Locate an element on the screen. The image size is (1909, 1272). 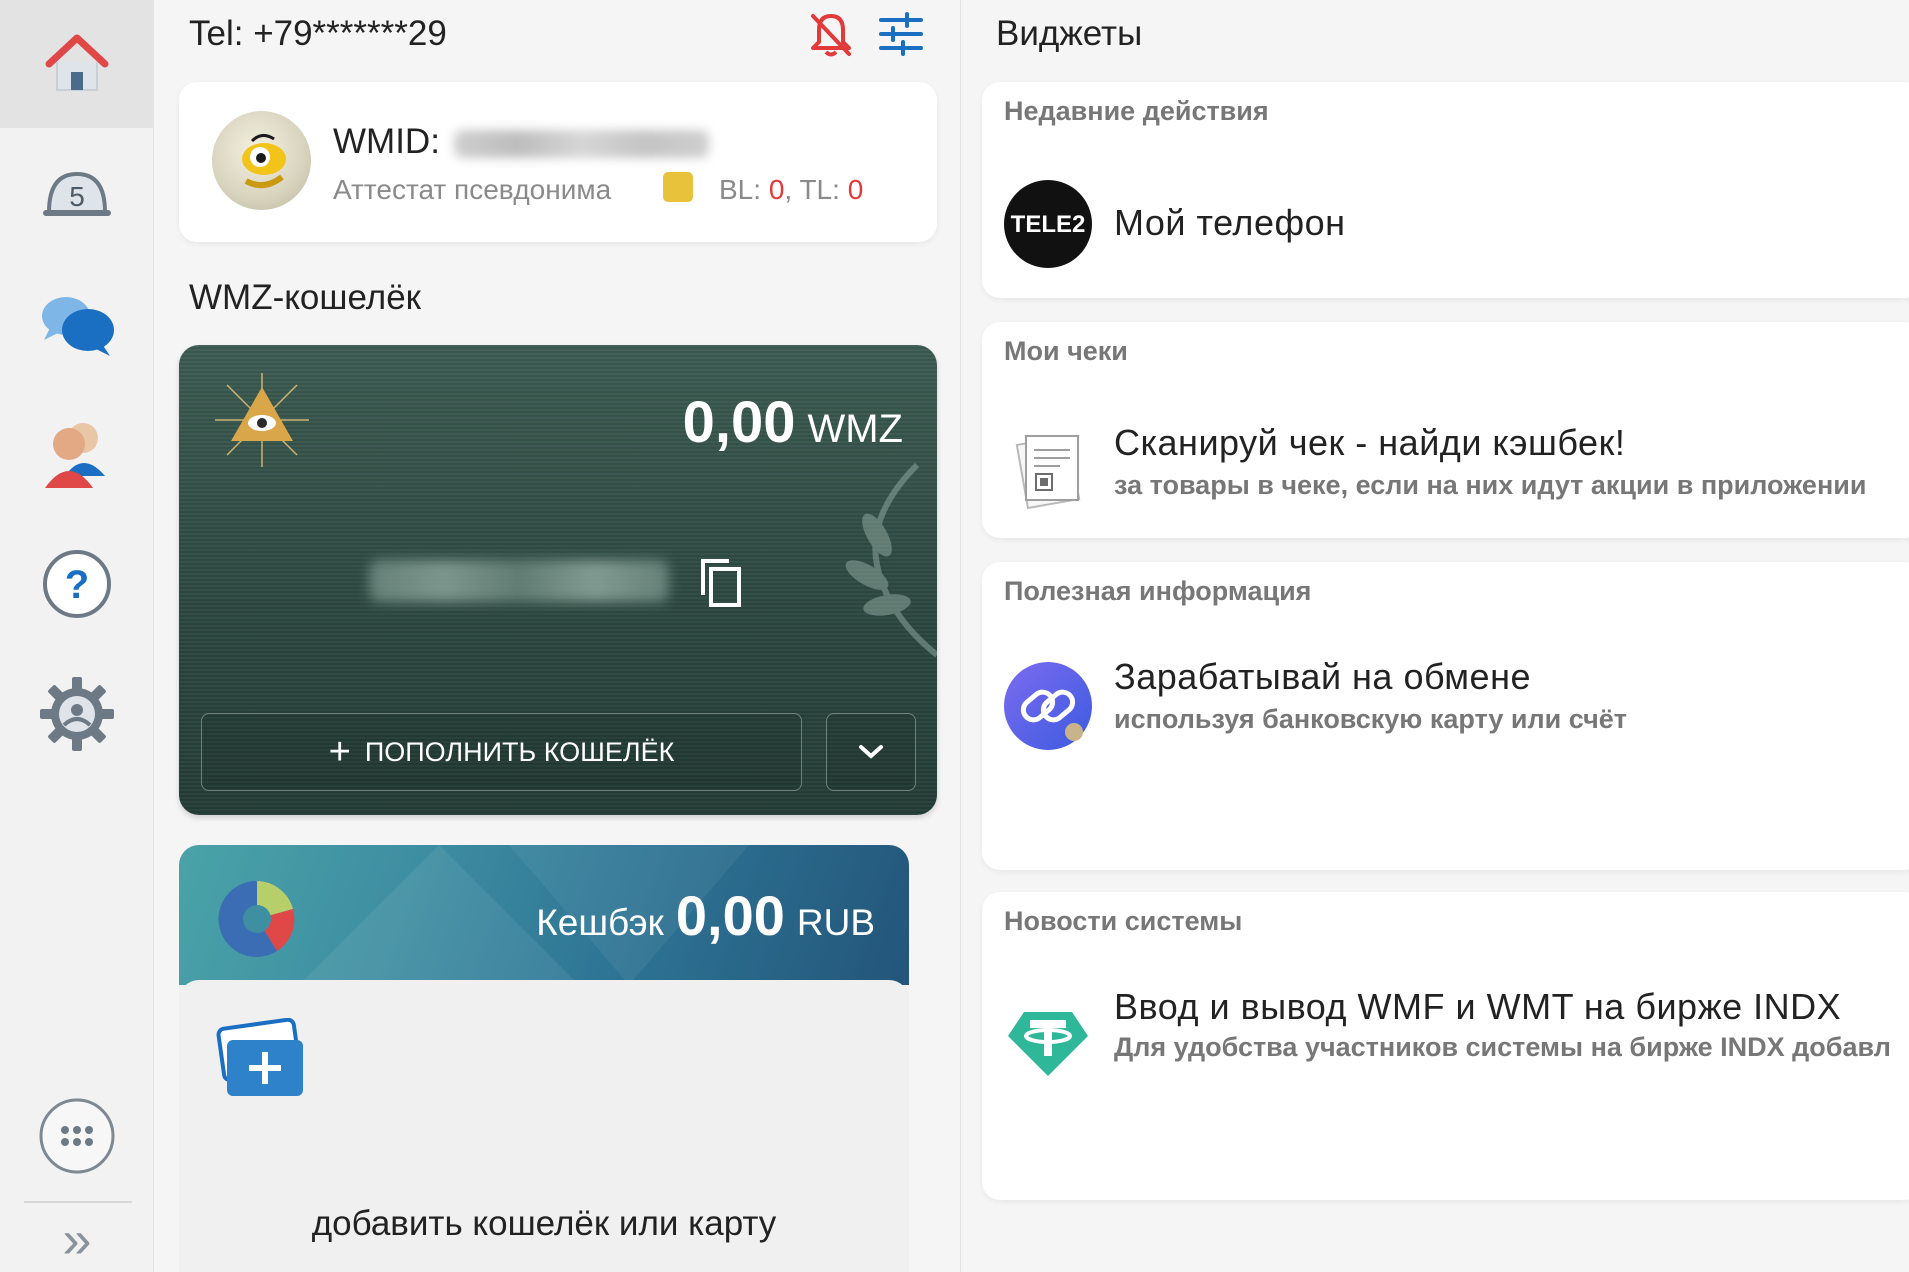
receipt-icon is located at coordinates (1048, 472).